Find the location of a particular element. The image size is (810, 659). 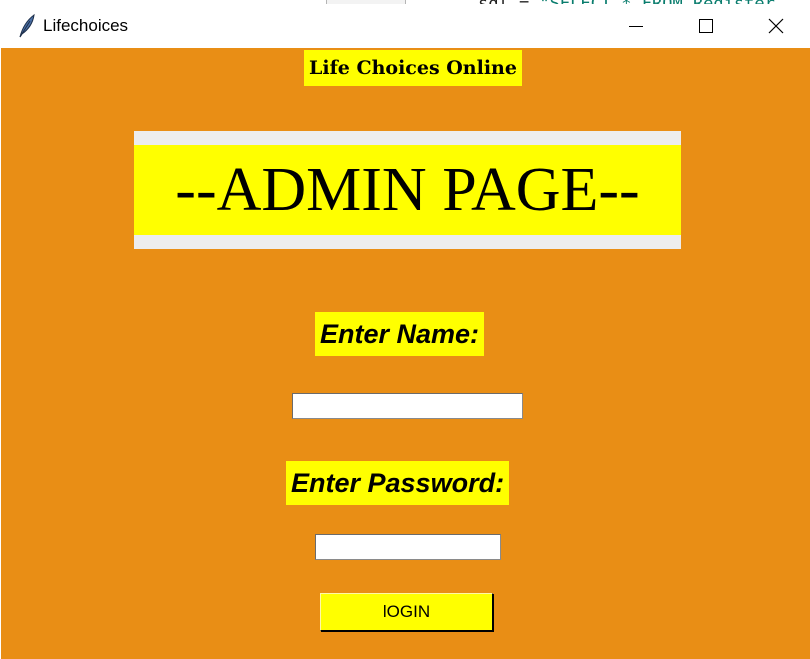

minimize-icon is located at coordinates (636, 26).